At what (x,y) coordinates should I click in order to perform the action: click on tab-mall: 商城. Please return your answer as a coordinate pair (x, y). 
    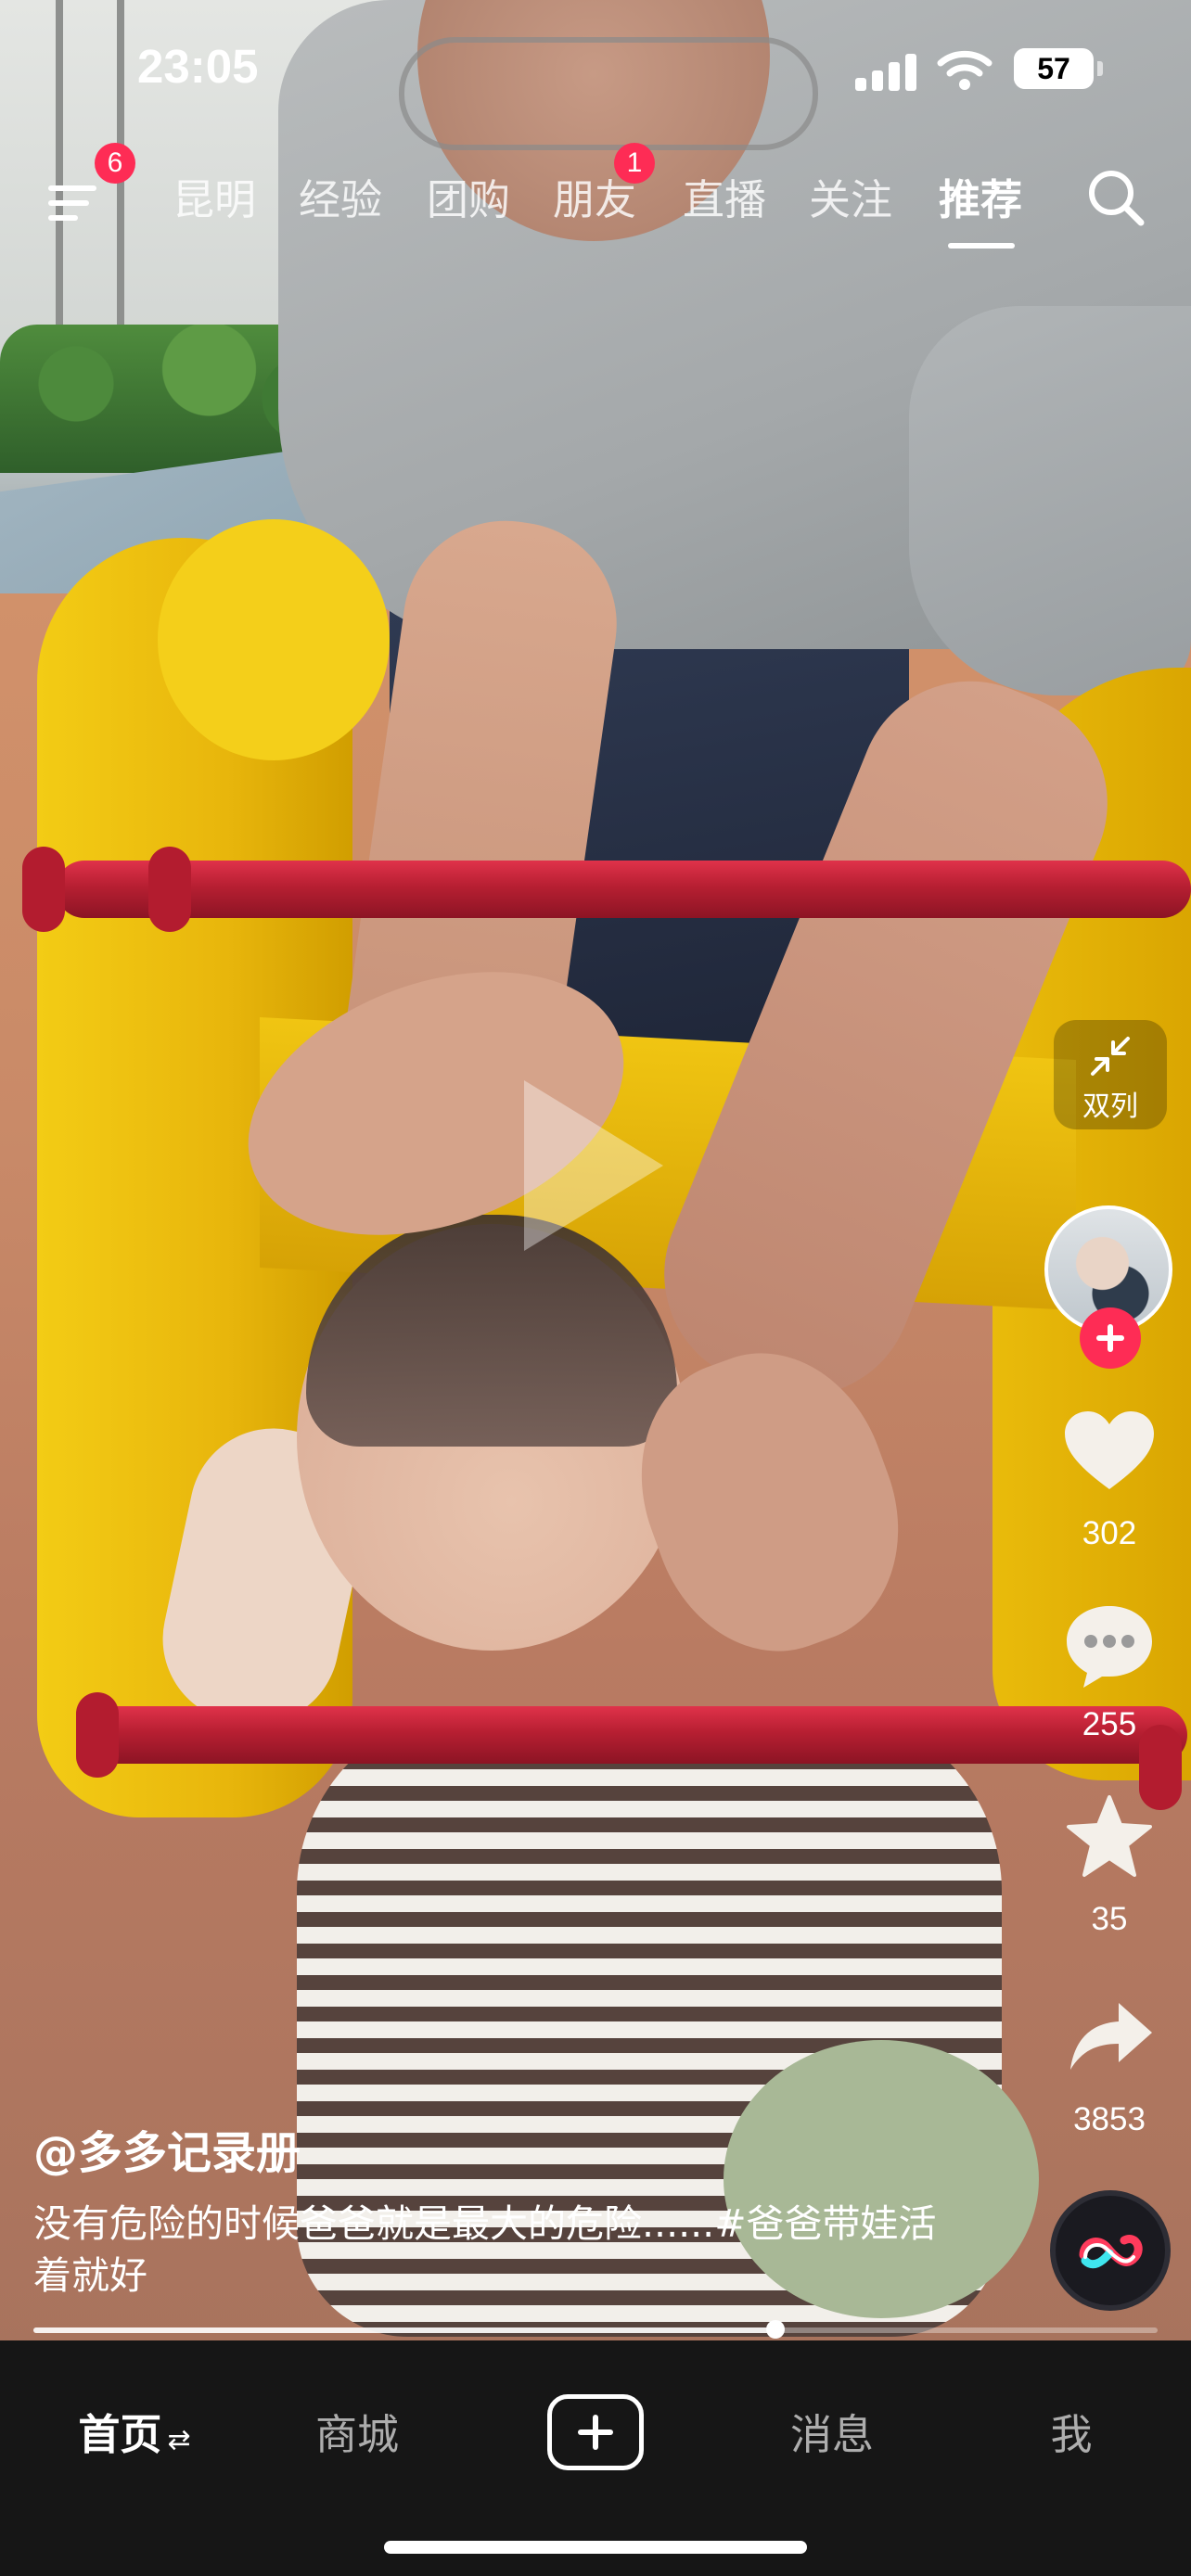
    Looking at the image, I should click on (357, 2435).